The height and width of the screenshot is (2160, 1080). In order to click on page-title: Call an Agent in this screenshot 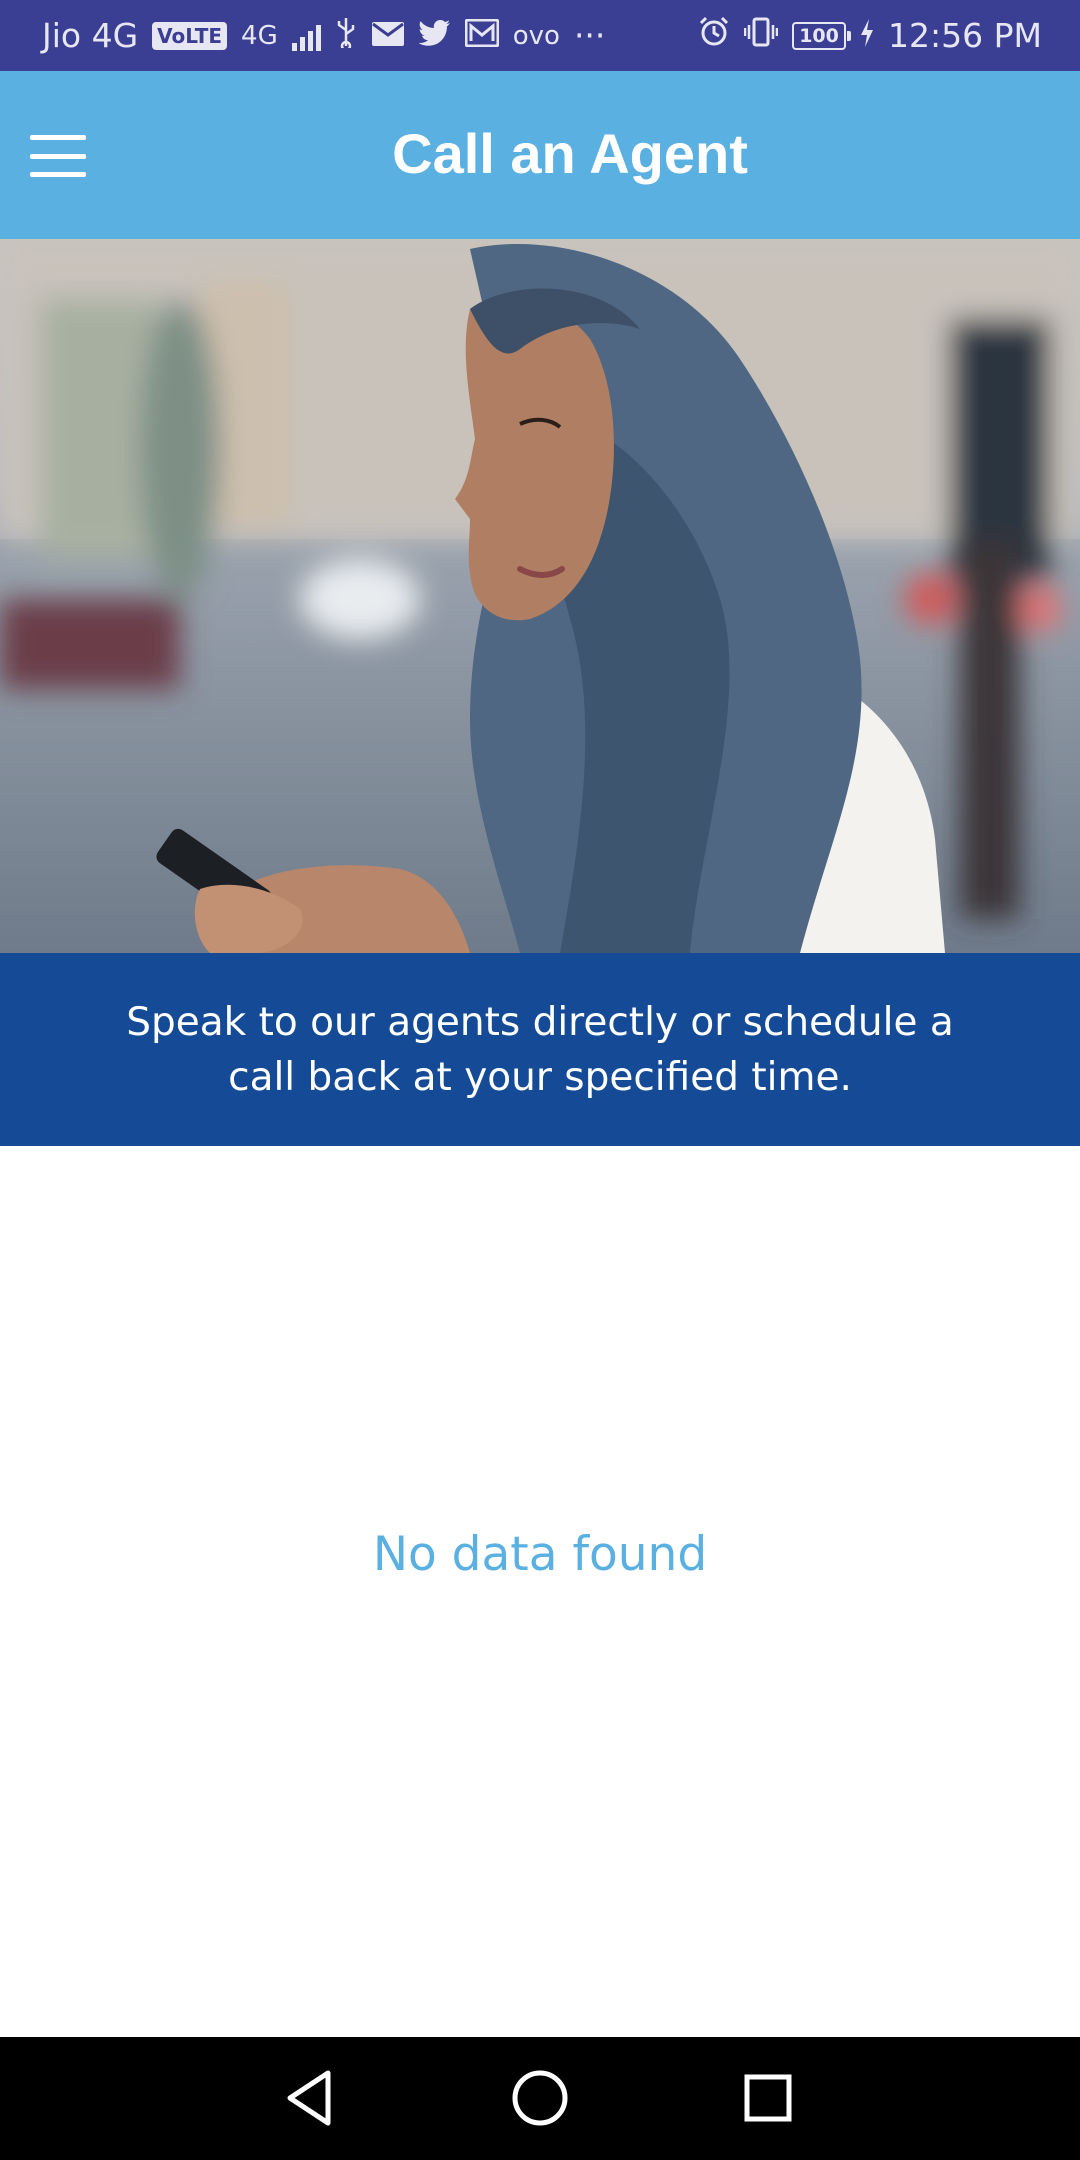, I will do `click(570, 153)`.